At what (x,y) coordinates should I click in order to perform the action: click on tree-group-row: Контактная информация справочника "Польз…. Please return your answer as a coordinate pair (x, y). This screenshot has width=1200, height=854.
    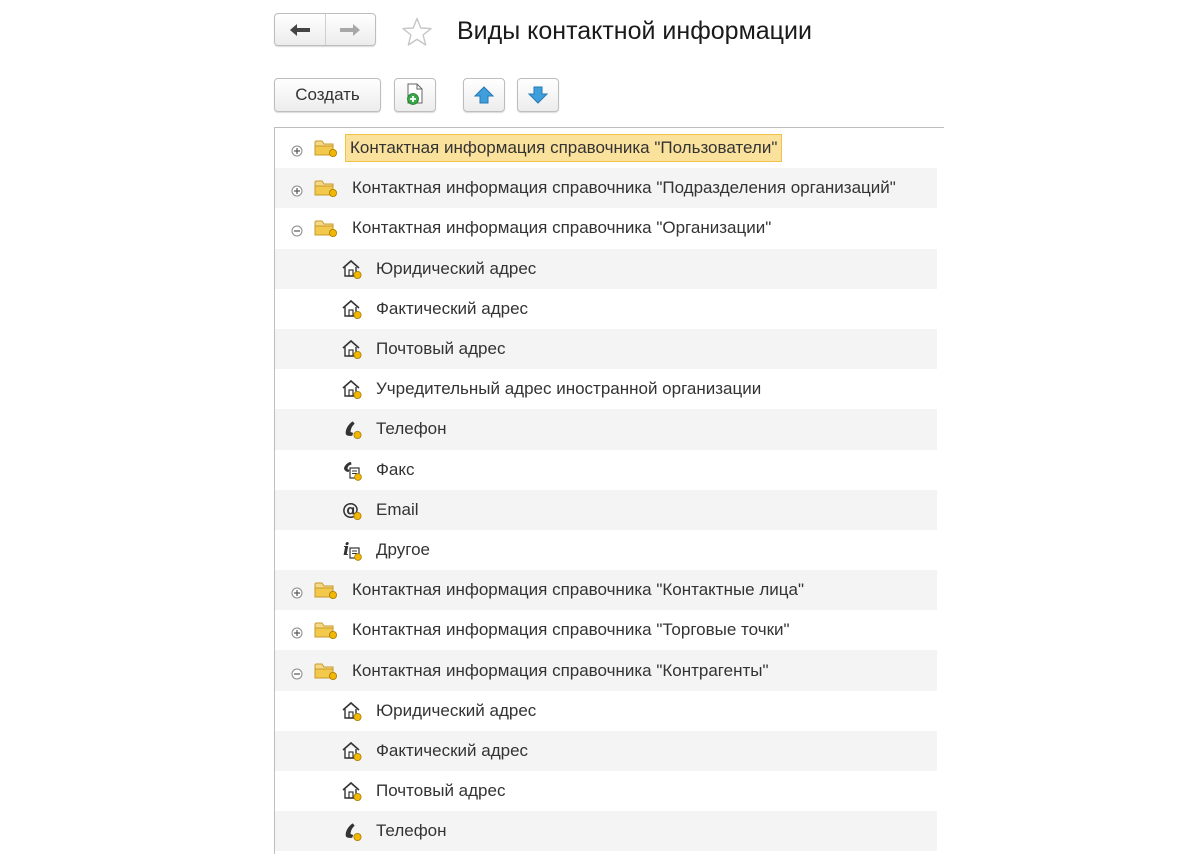
    Looking at the image, I should click on (606, 148).